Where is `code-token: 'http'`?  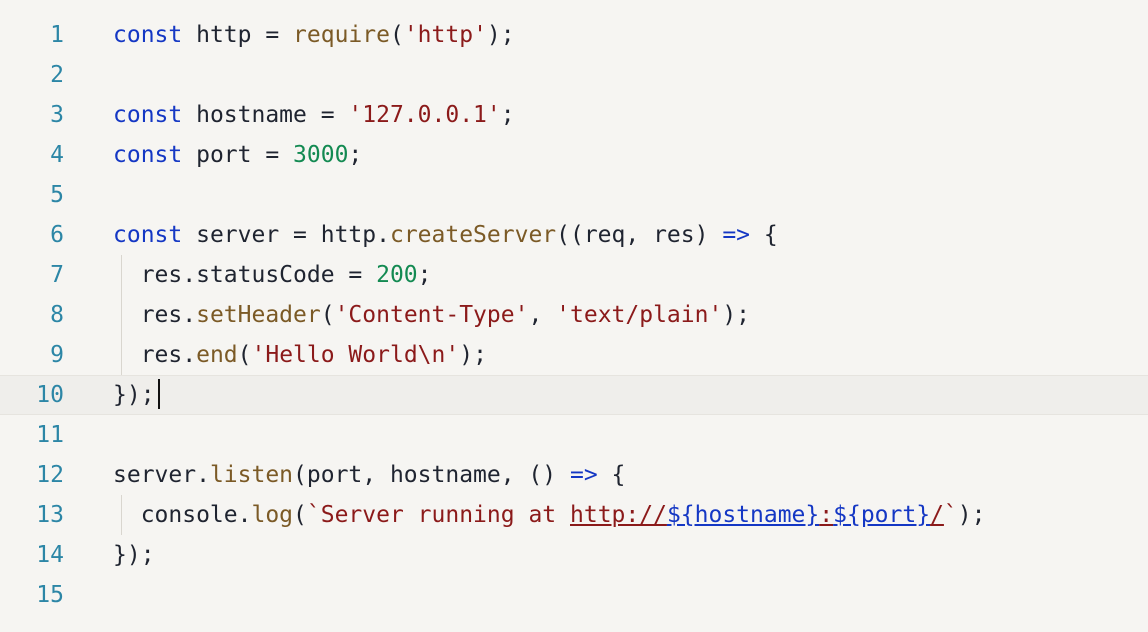
code-token: 'http' is located at coordinates (445, 35).